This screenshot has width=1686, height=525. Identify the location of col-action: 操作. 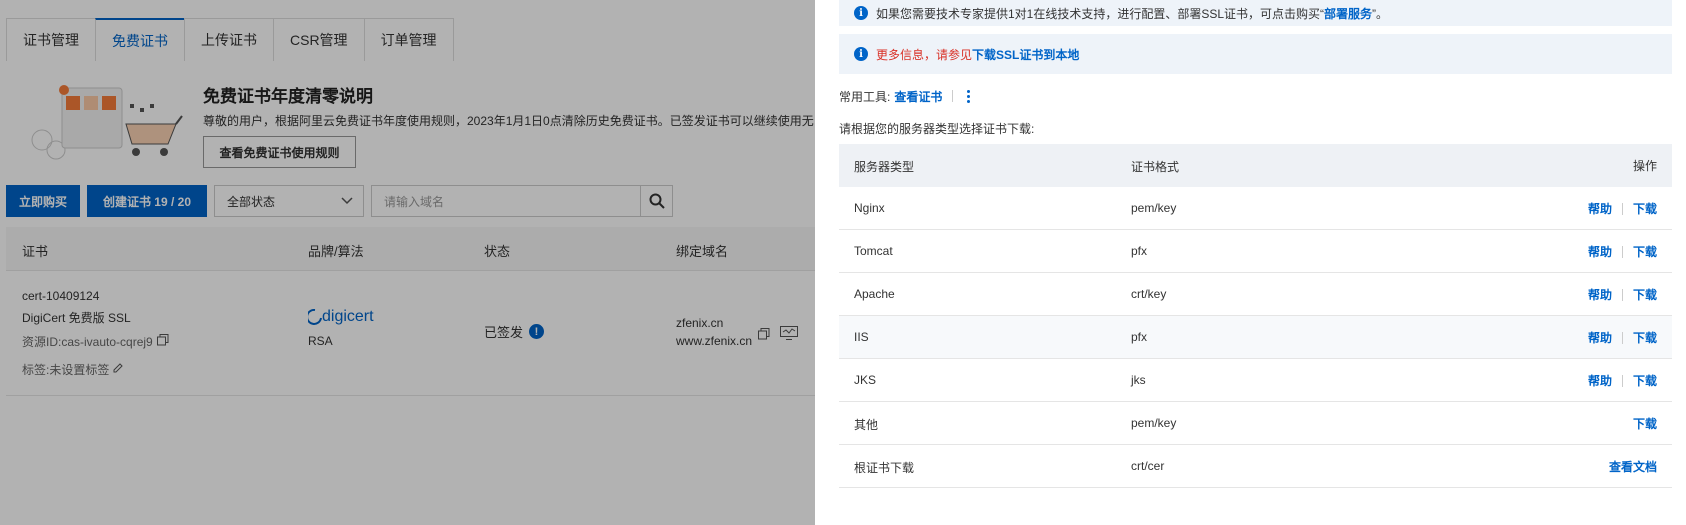
(1644, 166).